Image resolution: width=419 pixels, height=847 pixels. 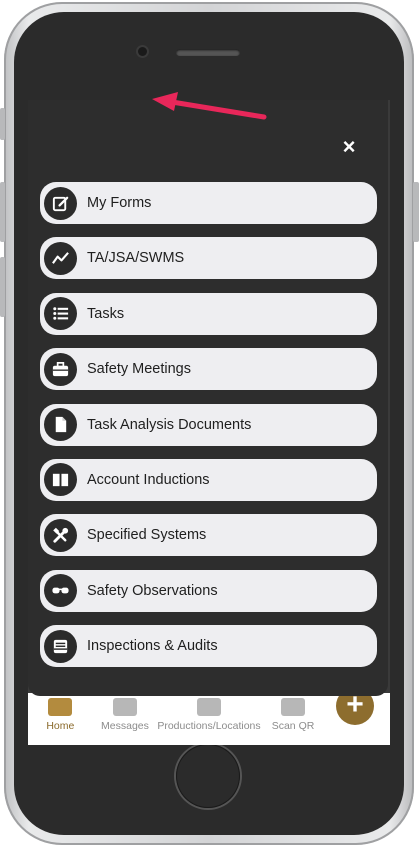 I want to click on inbox-tray-icon, so click(x=60, y=646).